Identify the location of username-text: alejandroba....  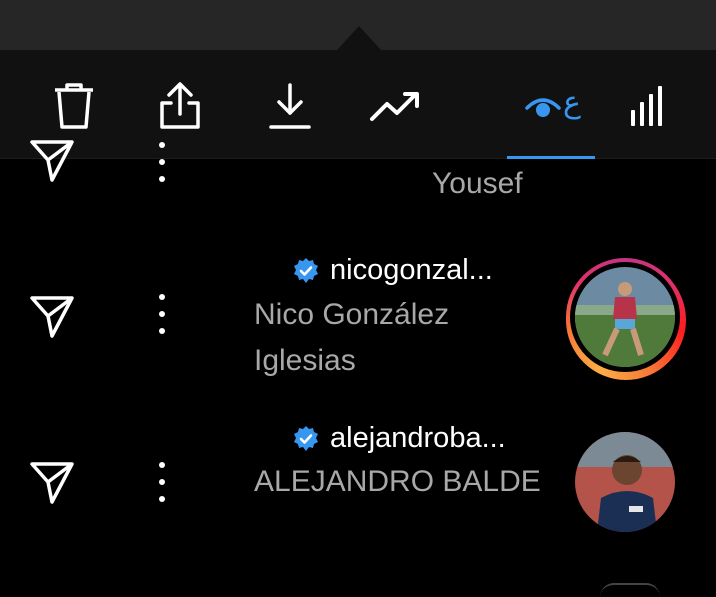
(418, 438).